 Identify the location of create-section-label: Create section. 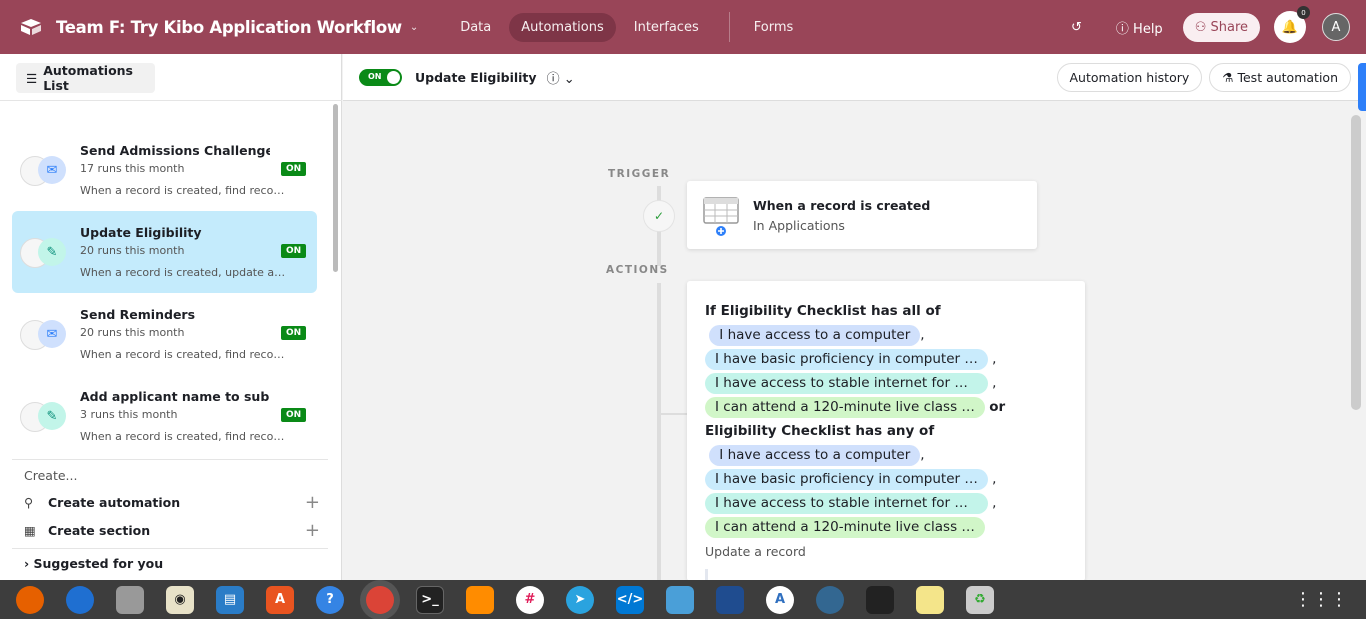
(99, 530).